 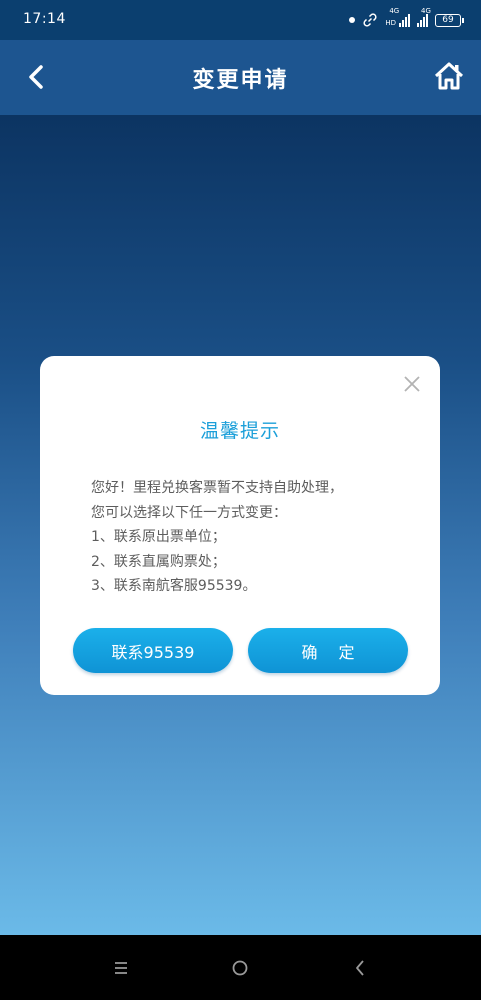 I want to click on close-button, so click(x=412, y=384).